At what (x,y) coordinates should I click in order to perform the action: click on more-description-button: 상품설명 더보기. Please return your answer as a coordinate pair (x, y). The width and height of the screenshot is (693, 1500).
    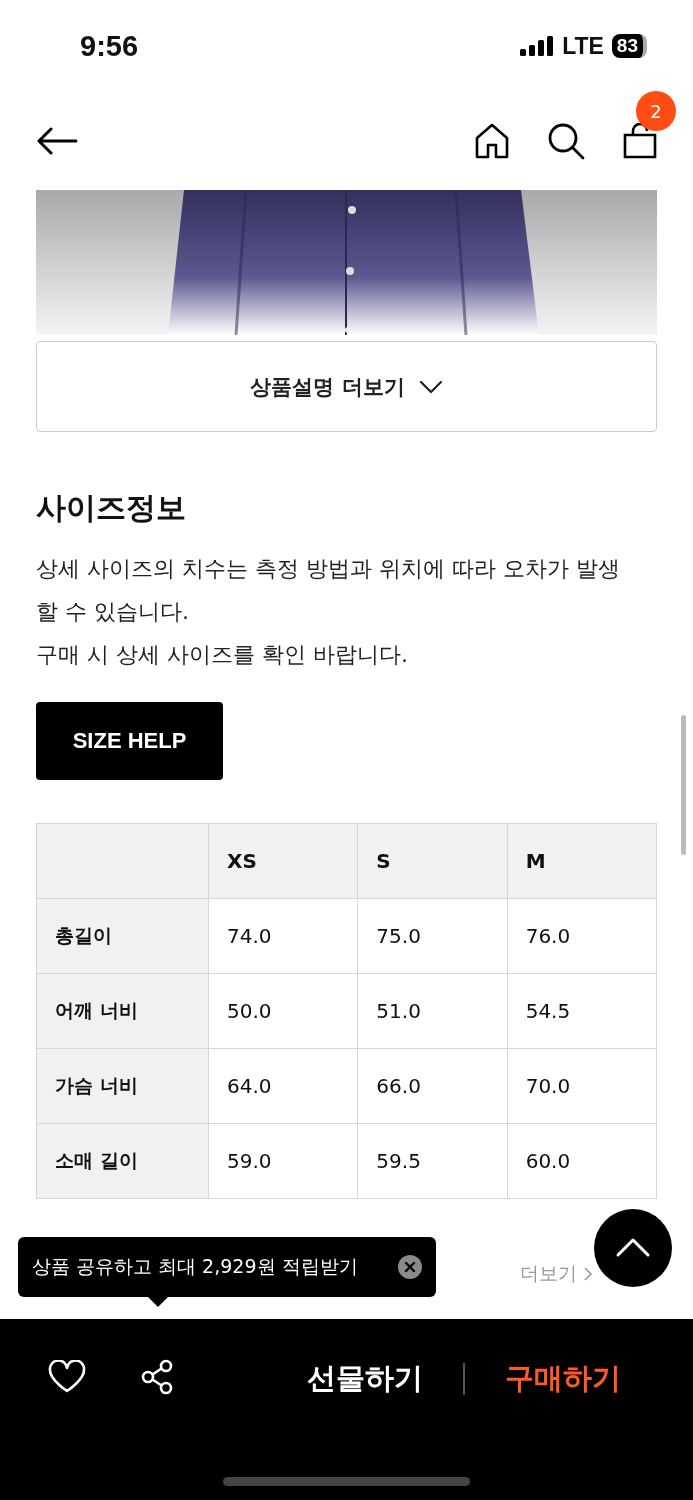
    Looking at the image, I should click on (346, 386).